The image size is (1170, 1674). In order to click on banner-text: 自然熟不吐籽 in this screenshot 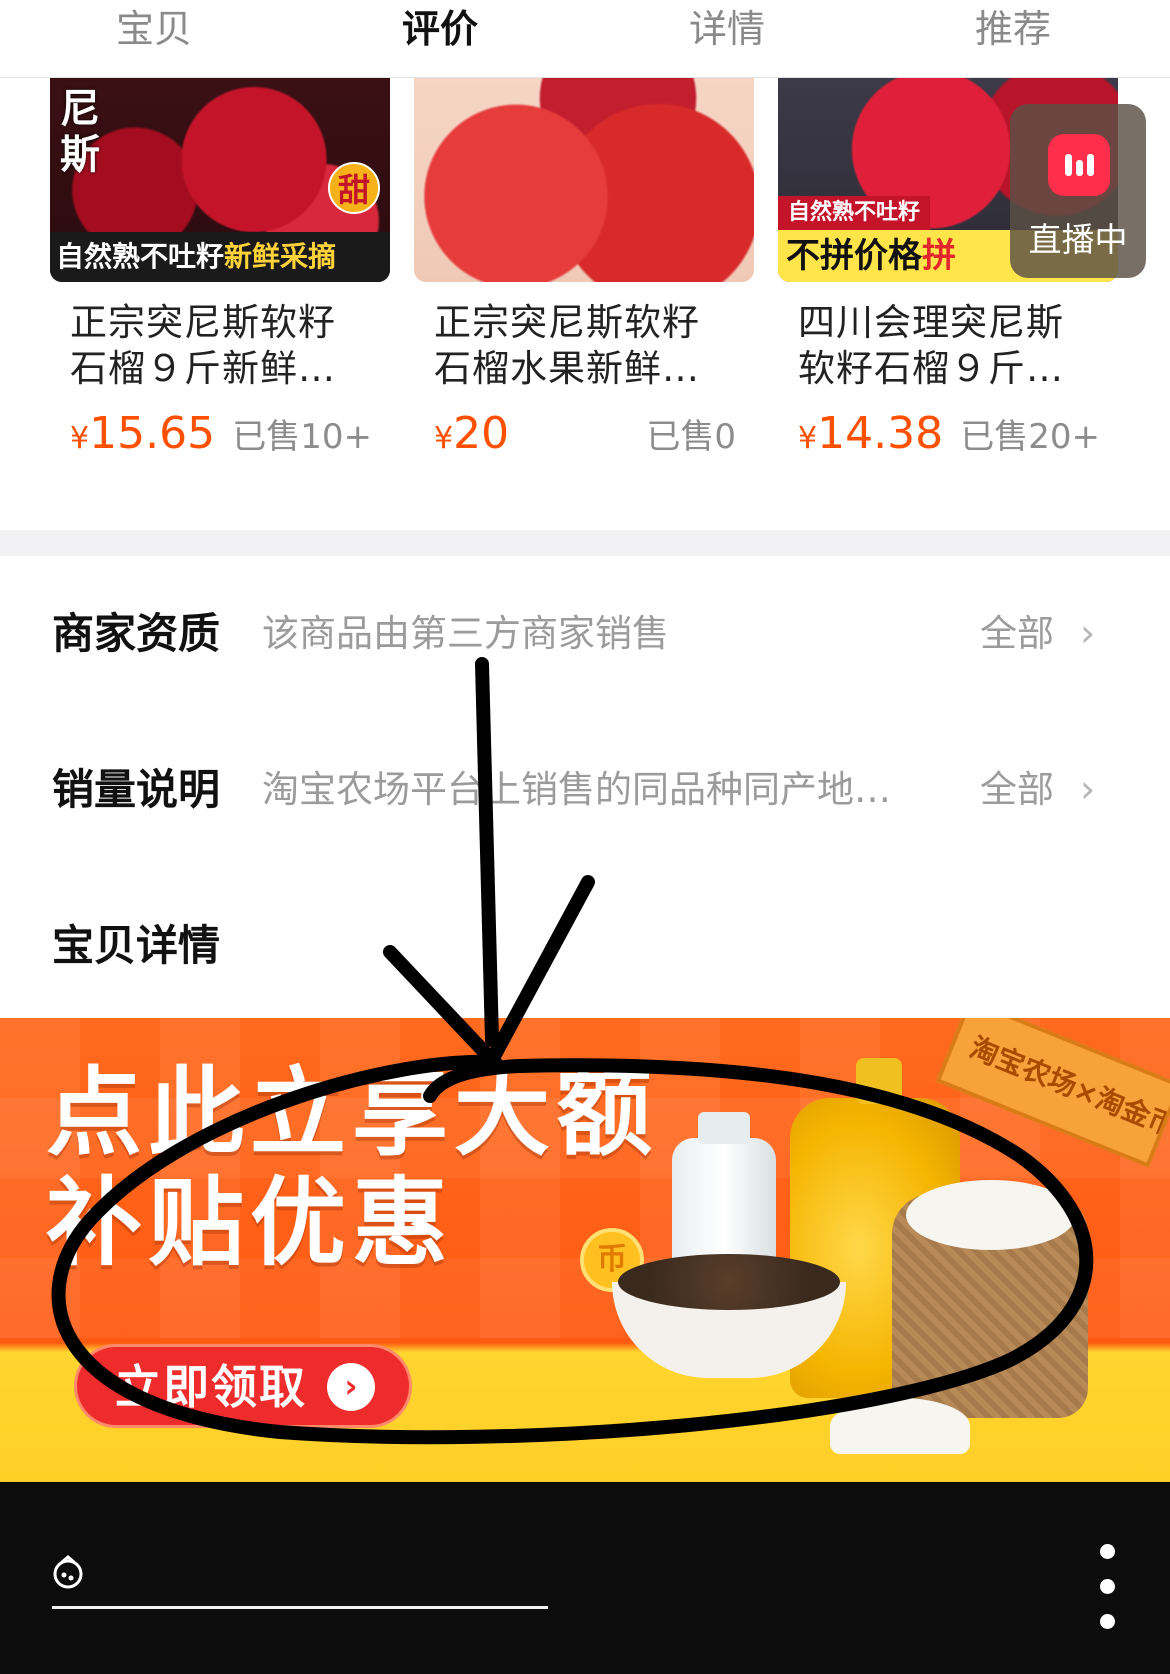, I will do `click(140, 256)`.